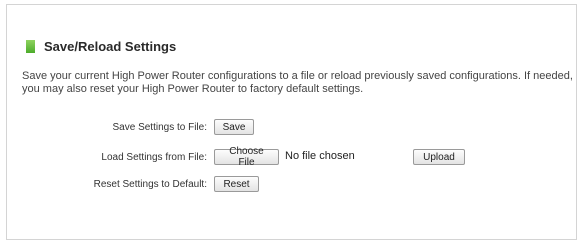 This screenshot has width=585, height=242. I want to click on section-header: Save/Reload Settings, so click(101, 46).